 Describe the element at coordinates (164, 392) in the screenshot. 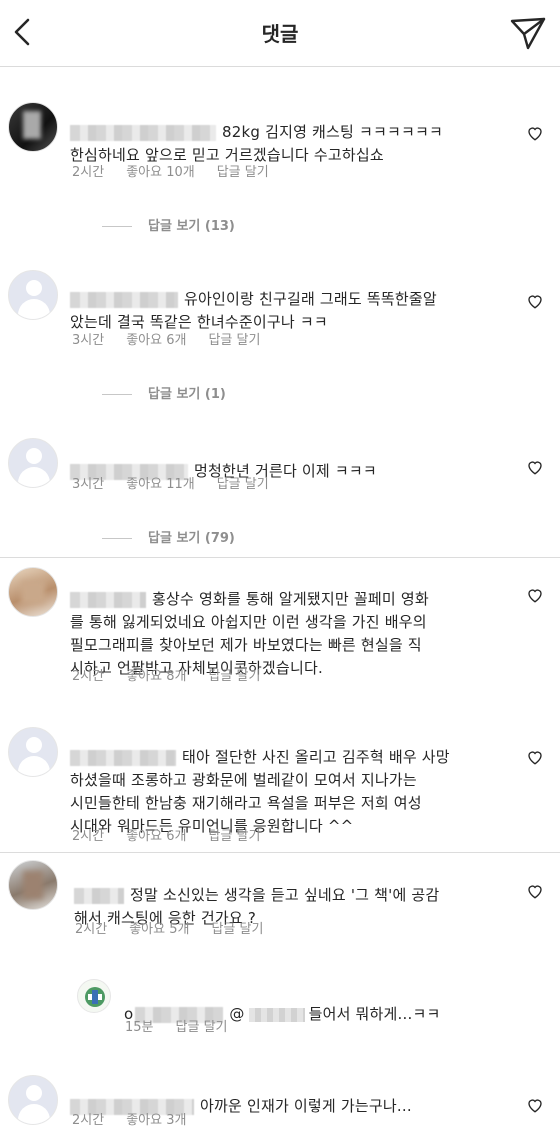

I see `view-replies-button: 답글 보기 (1)` at that location.